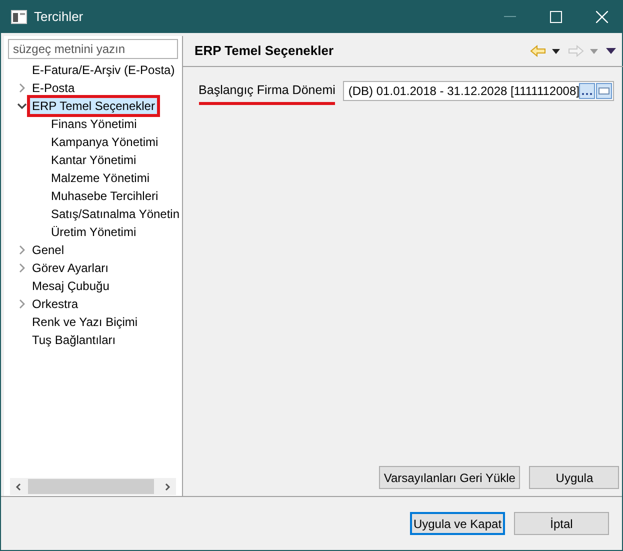 This screenshot has width=623, height=551. Describe the element at coordinates (104, 142) in the screenshot. I see `tree-item: Kampanya Yönetimi` at that location.